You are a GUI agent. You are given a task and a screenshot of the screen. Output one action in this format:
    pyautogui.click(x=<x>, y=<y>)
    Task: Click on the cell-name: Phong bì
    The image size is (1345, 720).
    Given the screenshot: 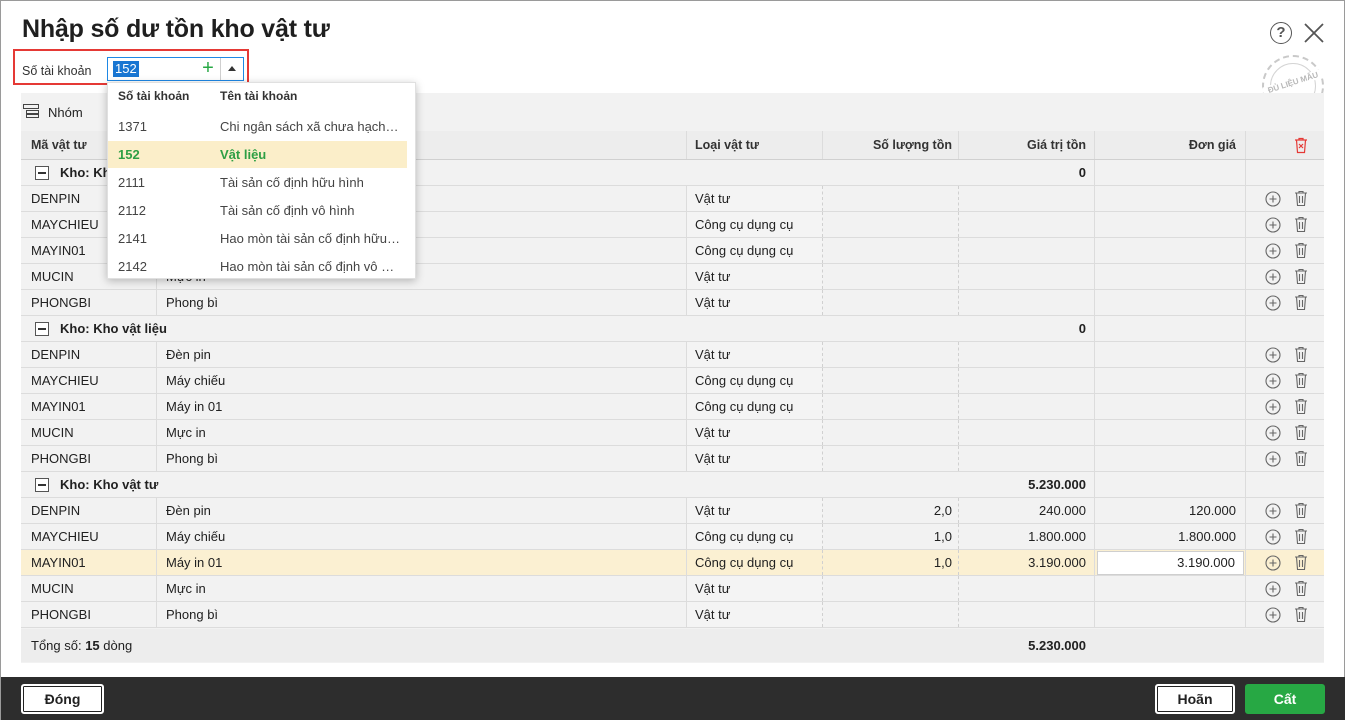 What is the action you would take?
    pyautogui.click(x=426, y=614)
    